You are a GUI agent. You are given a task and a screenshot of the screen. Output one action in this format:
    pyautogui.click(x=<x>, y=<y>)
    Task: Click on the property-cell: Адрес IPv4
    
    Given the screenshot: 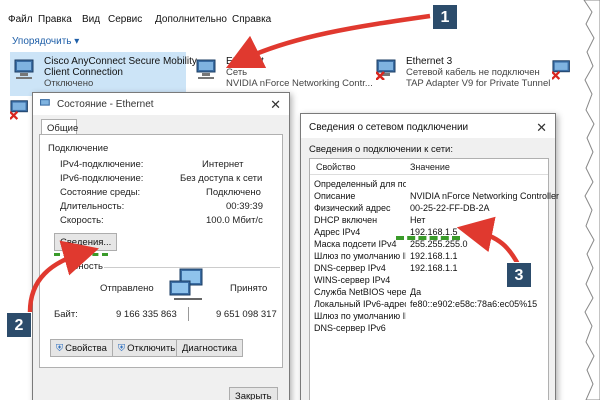 What is the action you would take?
    pyautogui.click(x=337, y=232)
    